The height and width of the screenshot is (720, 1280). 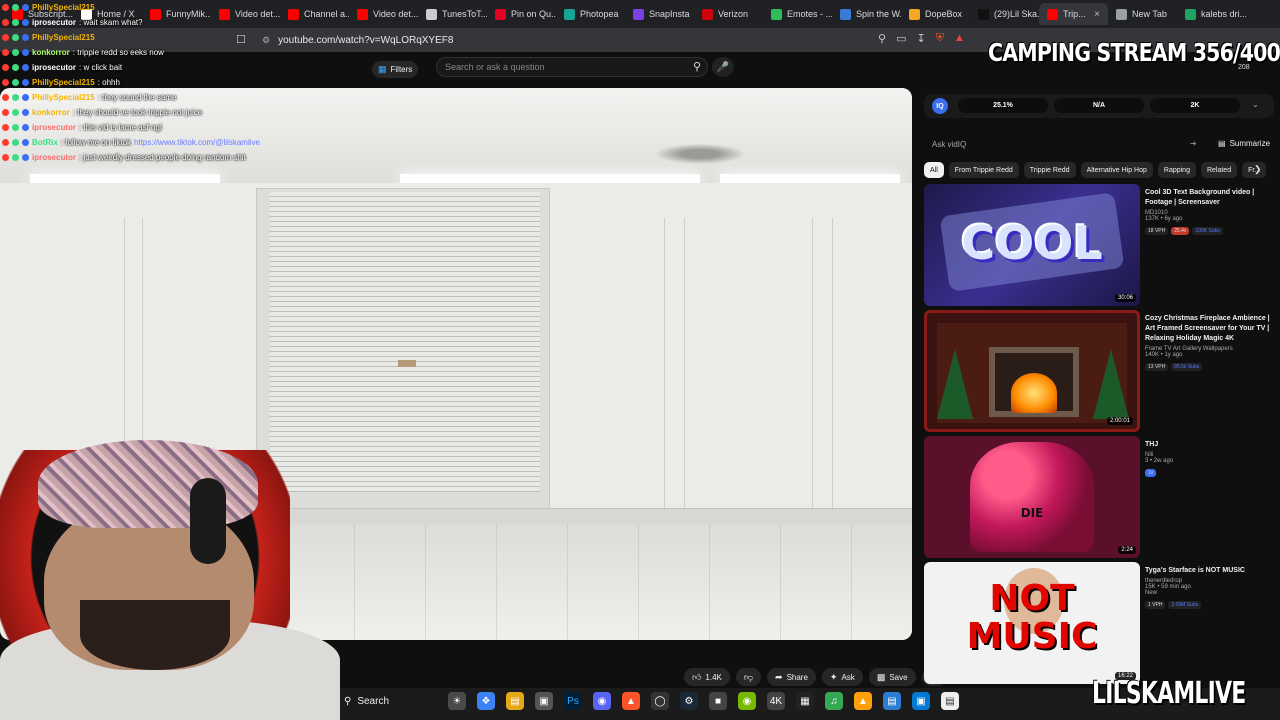 I want to click on search-icon: ⚲, so click(x=697, y=66).